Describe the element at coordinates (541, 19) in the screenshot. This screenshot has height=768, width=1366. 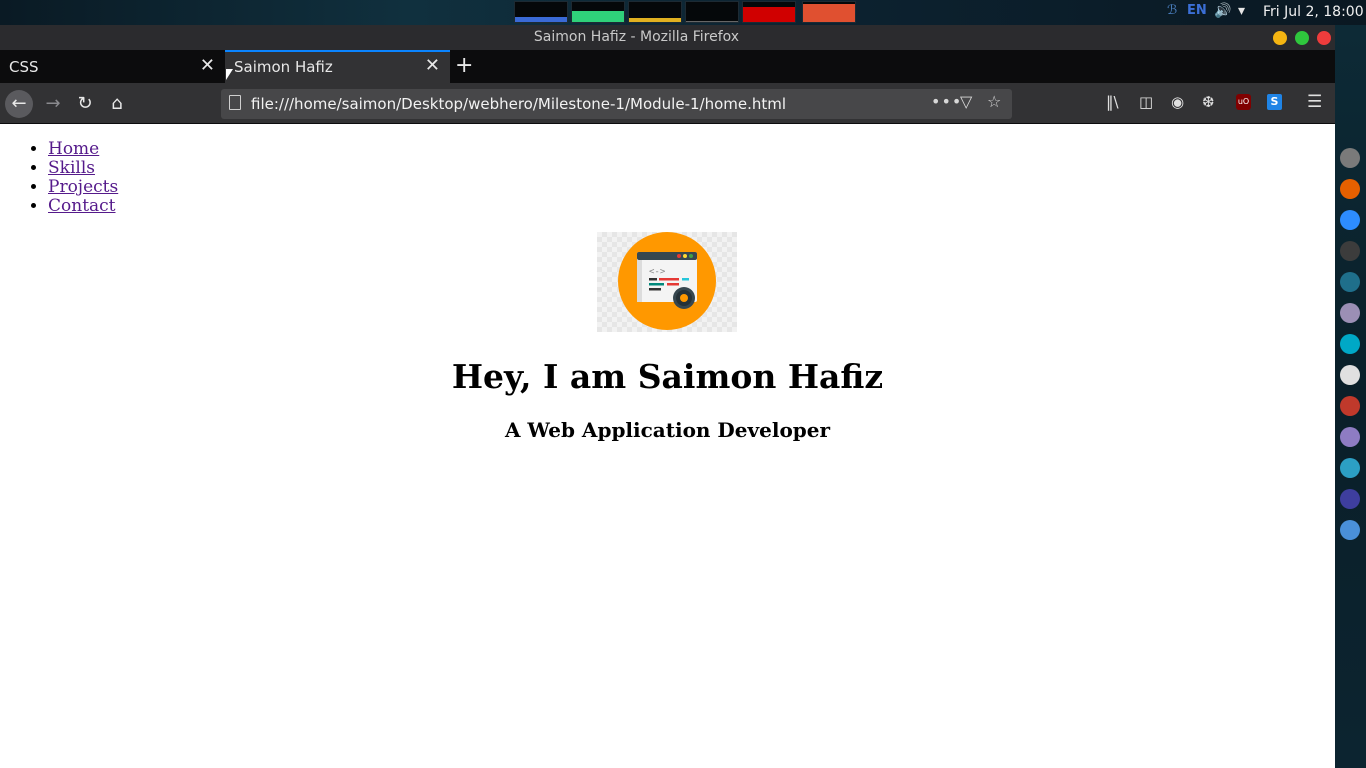
I see `cpu-monitor-level` at that location.